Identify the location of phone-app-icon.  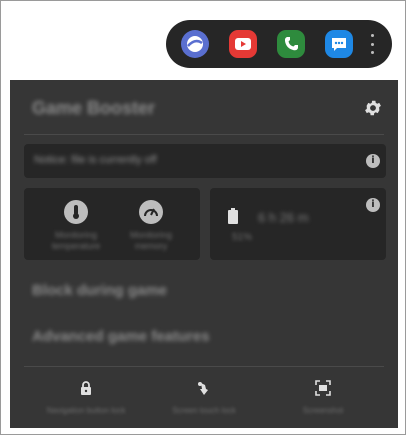
(291, 44).